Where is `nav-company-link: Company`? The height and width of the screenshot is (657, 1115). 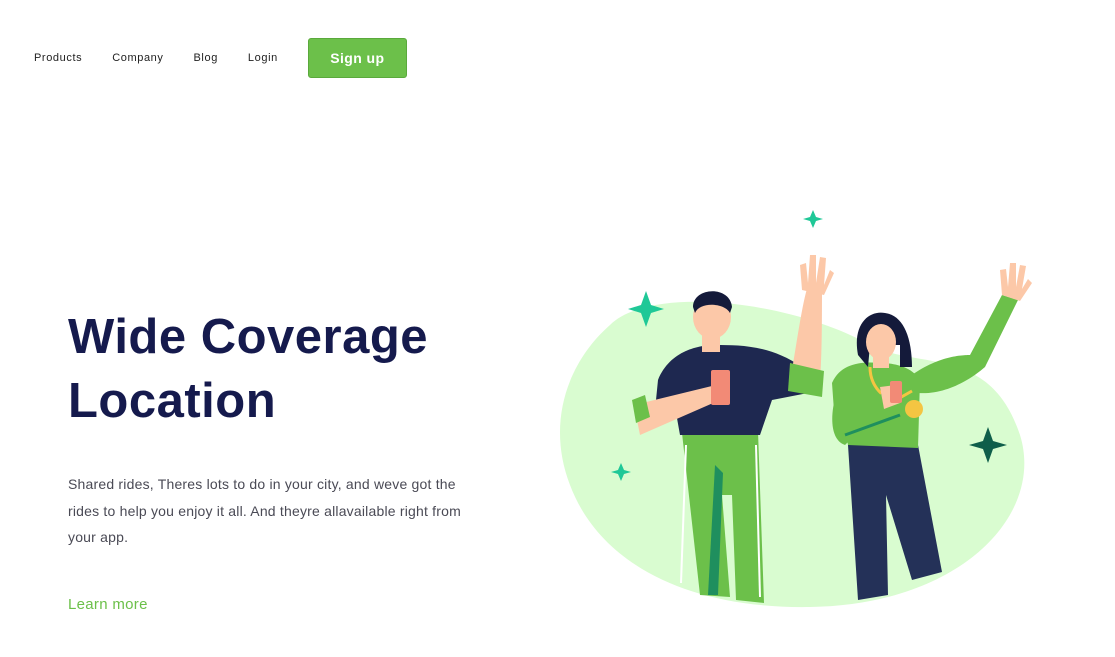
nav-company-link: Company is located at coordinates (137, 58).